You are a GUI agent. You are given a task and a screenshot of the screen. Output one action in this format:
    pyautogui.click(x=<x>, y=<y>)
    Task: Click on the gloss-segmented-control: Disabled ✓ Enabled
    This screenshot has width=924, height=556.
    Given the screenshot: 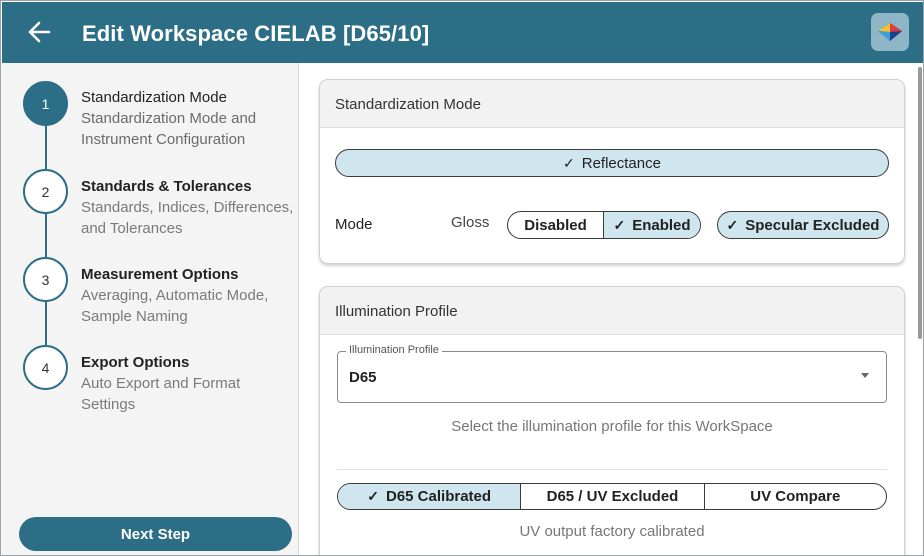 What is the action you would take?
    pyautogui.click(x=604, y=225)
    